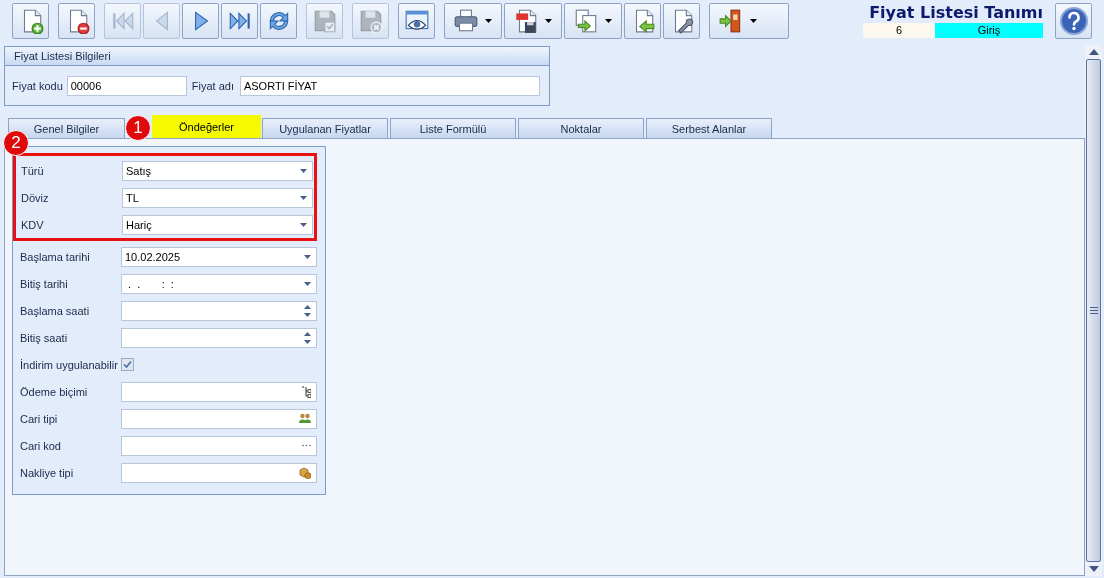  Describe the element at coordinates (39, 418) in the screenshot. I see `field-label: Cari tipi` at that location.